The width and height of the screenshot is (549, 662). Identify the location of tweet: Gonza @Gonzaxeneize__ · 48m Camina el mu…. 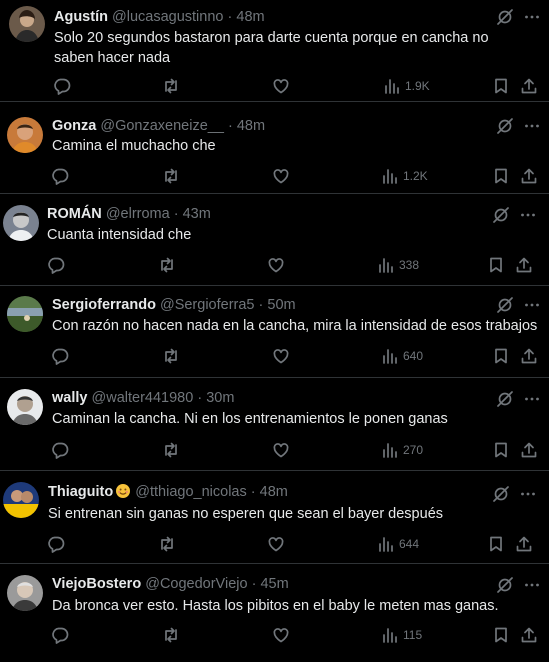
(274, 148).